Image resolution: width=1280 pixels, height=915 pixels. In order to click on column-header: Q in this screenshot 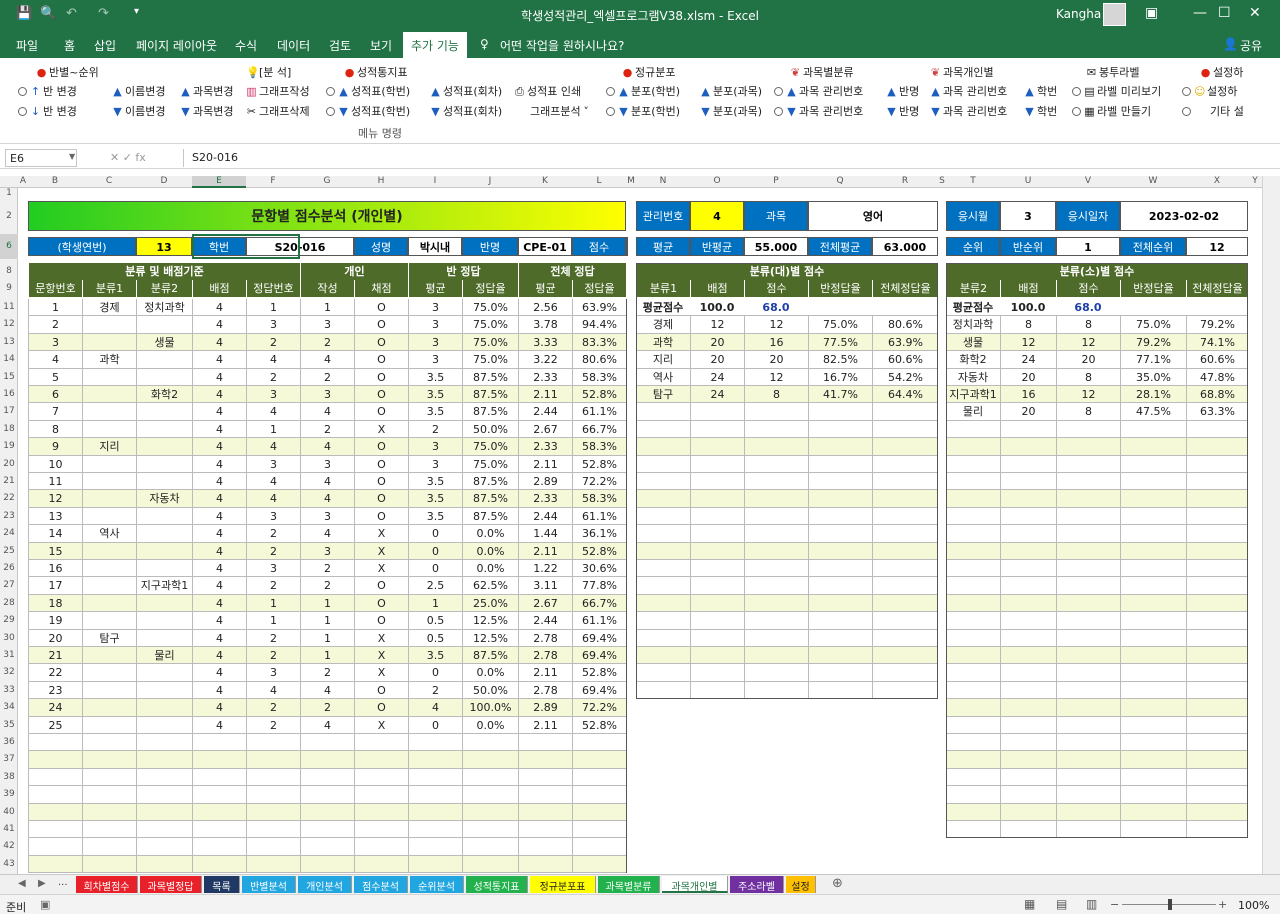, I will do `click(840, 181)`.